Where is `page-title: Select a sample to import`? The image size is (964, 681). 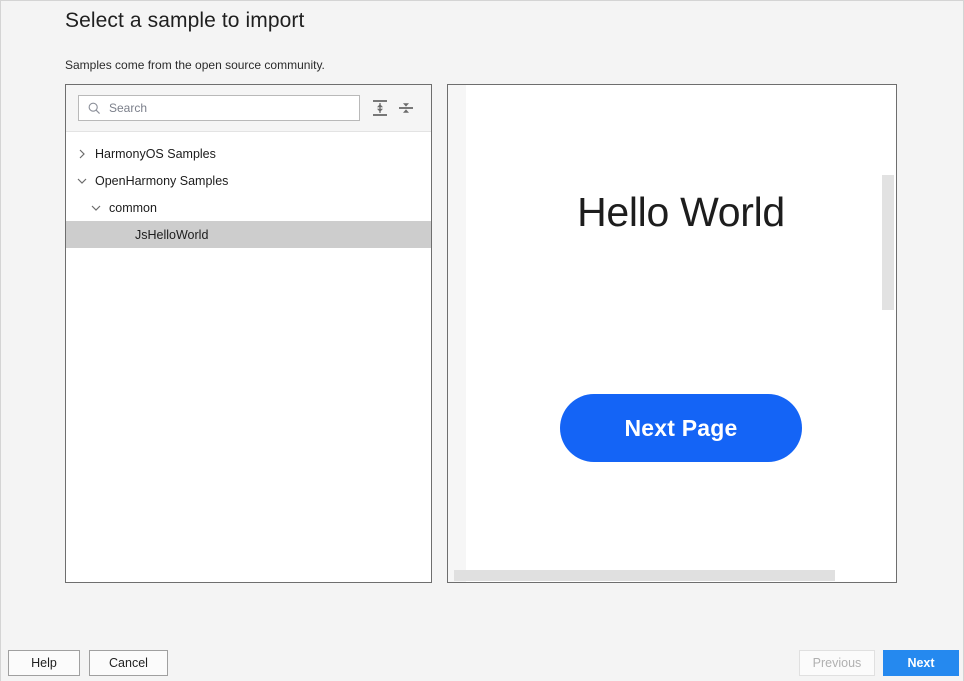
page-title: Select a sample to import is located at coordinates (185, 20).